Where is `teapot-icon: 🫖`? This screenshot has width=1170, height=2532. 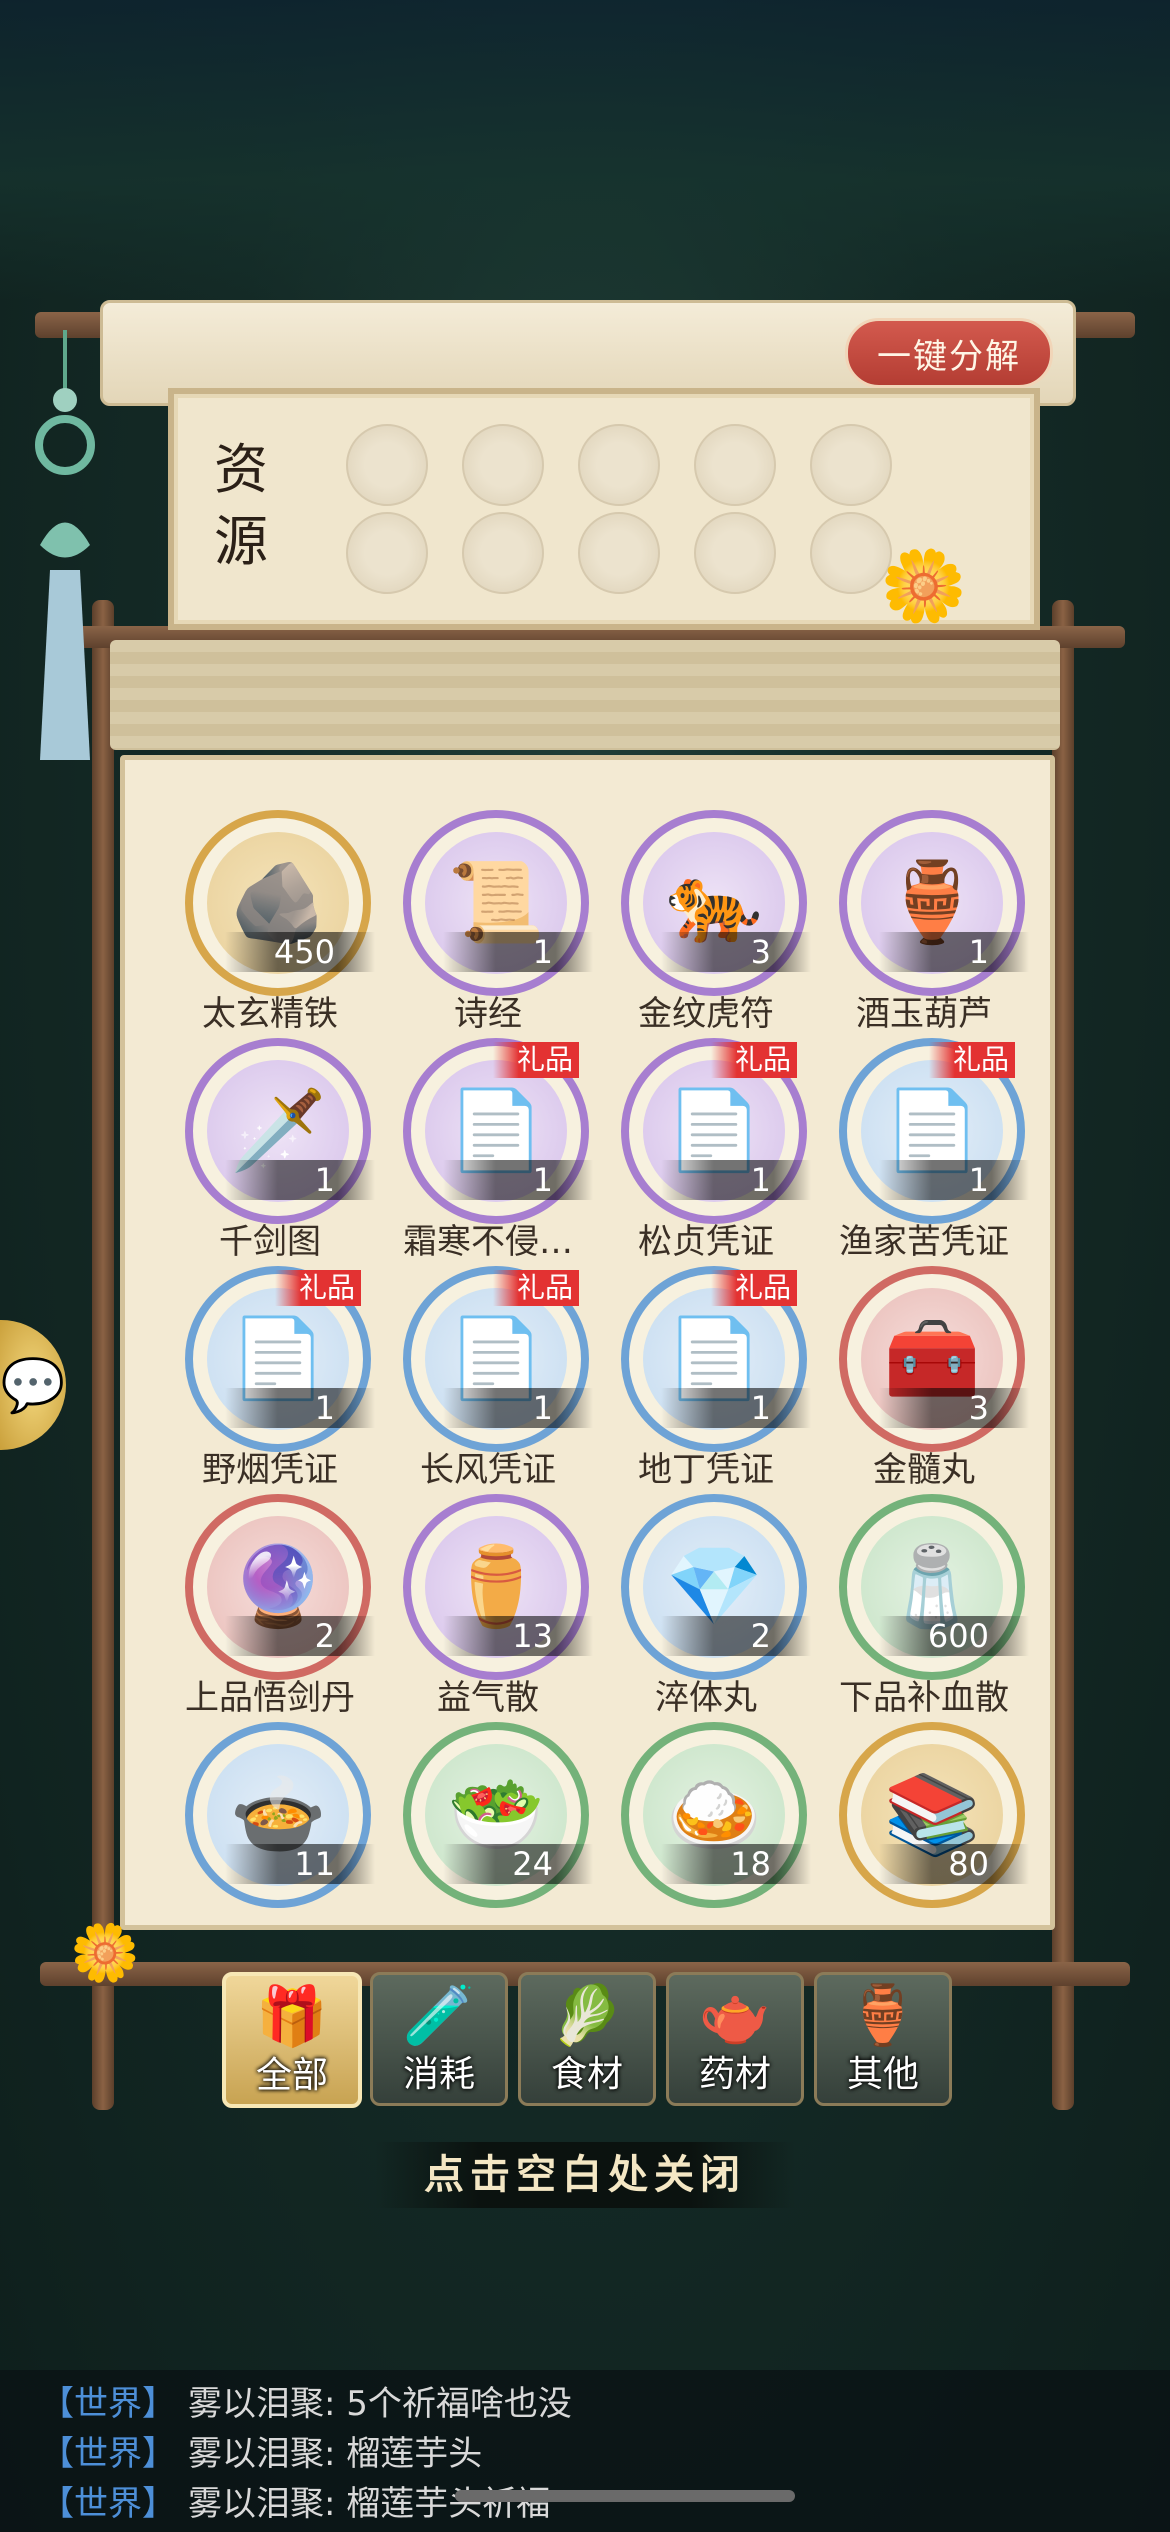 teapot-icon: 🫖 is located at coordinates (735, 2015).